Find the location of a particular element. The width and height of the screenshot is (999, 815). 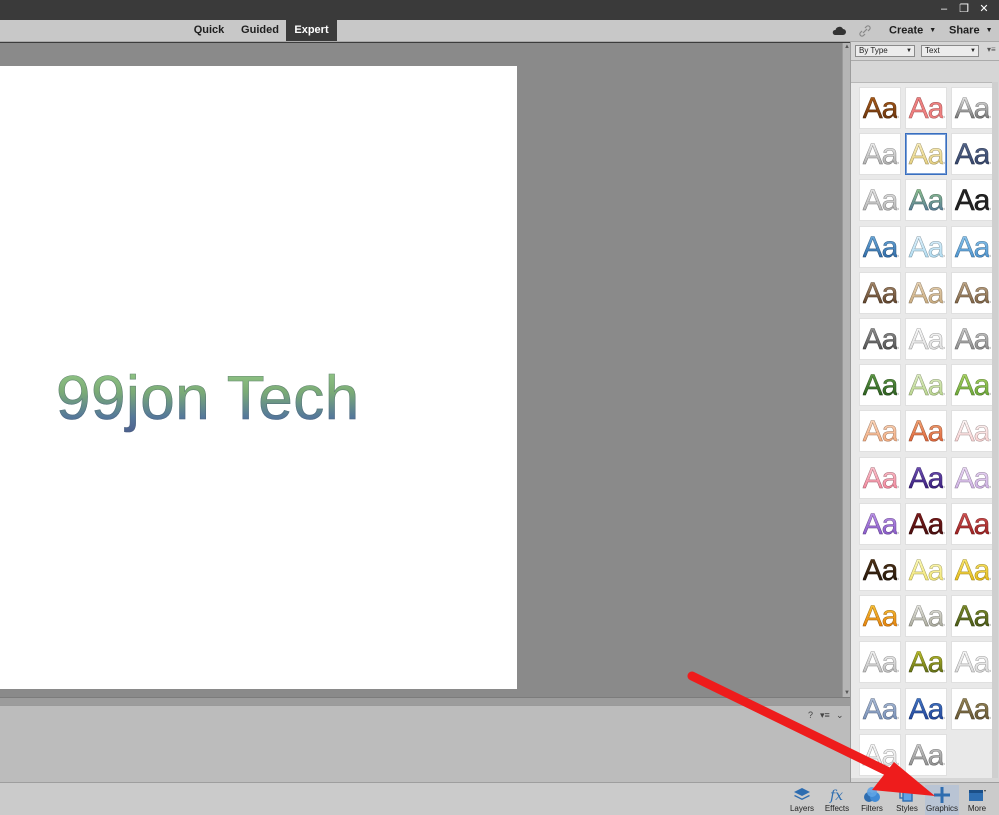

styles-button: Styles is located at coordinates (907, 800).